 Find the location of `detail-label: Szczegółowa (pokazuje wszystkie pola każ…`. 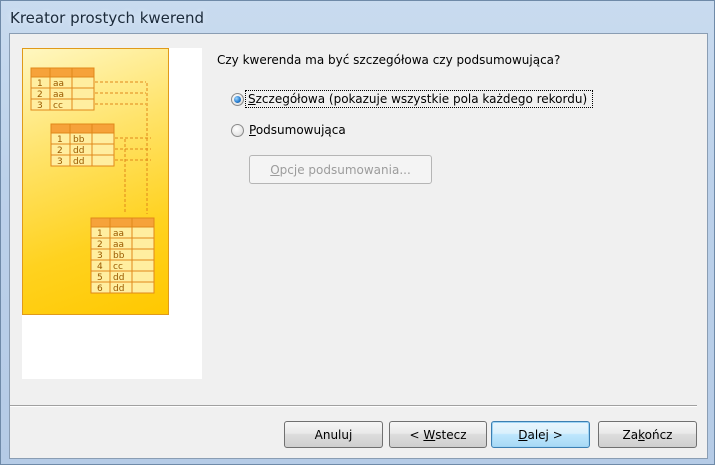

detail-label: Szczegółowa (pokazuje wszystkie pola każ… is located at coordinates (419, 99).